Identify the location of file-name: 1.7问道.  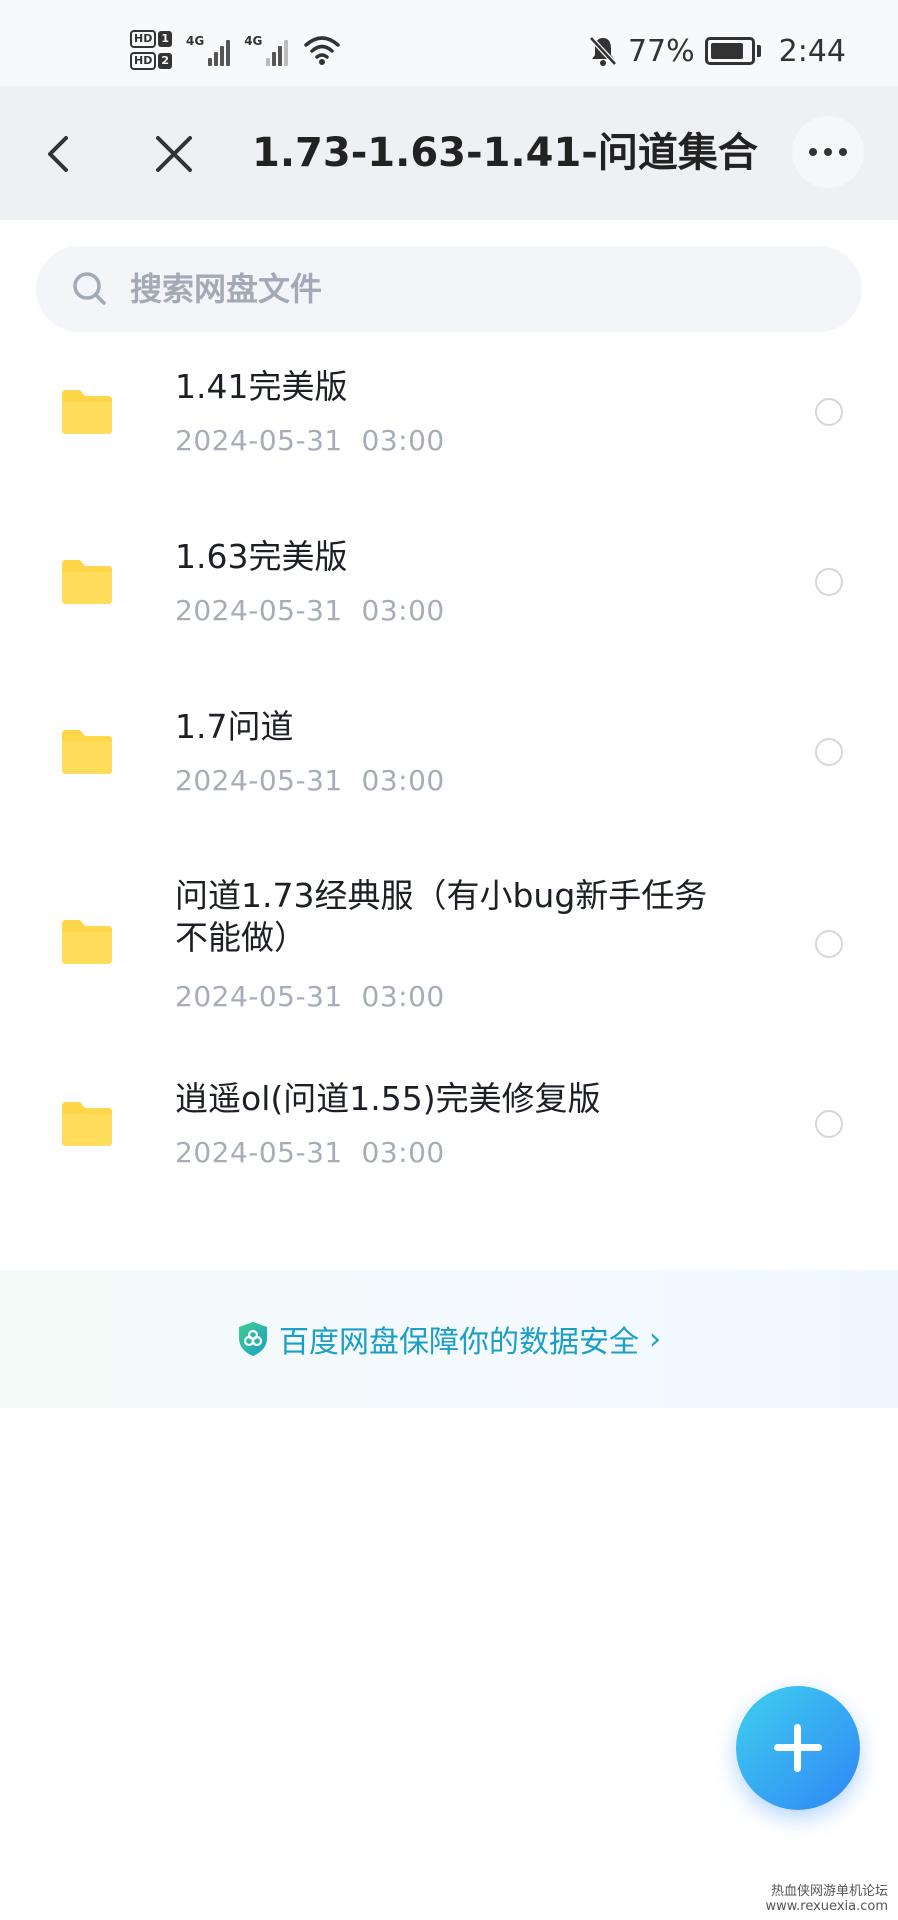
(234, 726).